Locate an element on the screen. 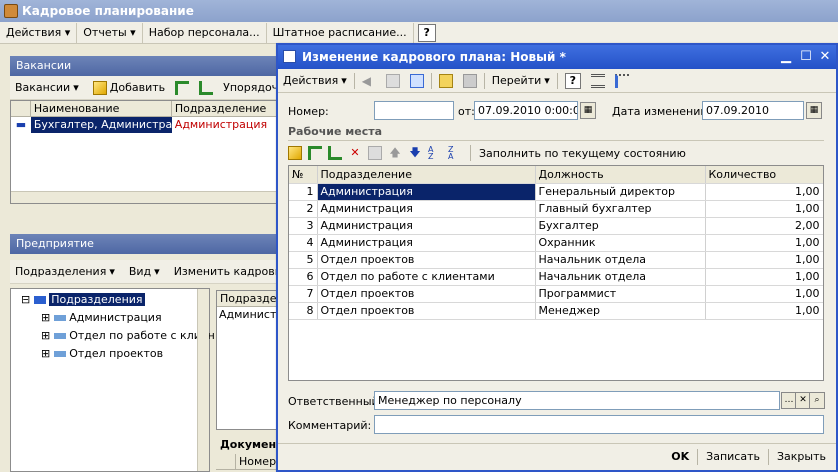 The height and width of the screenshot is (472, 838). close-dialog-button: Закрыть is located at coordinates (801, 457).